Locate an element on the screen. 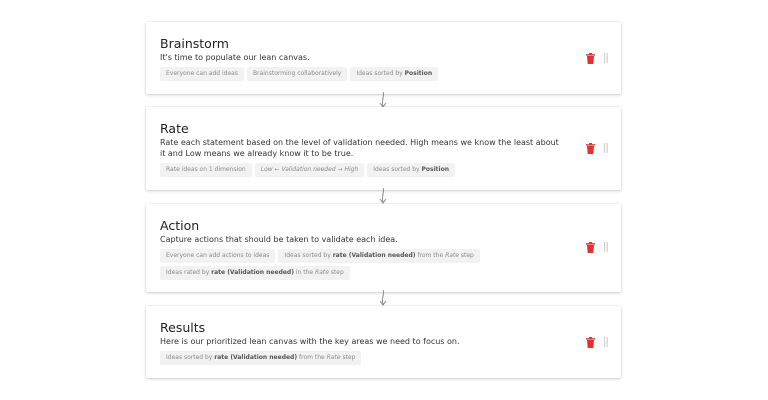  setting-chip-text: Everyone can add actions to ideas is located at coordinates (218, 255).